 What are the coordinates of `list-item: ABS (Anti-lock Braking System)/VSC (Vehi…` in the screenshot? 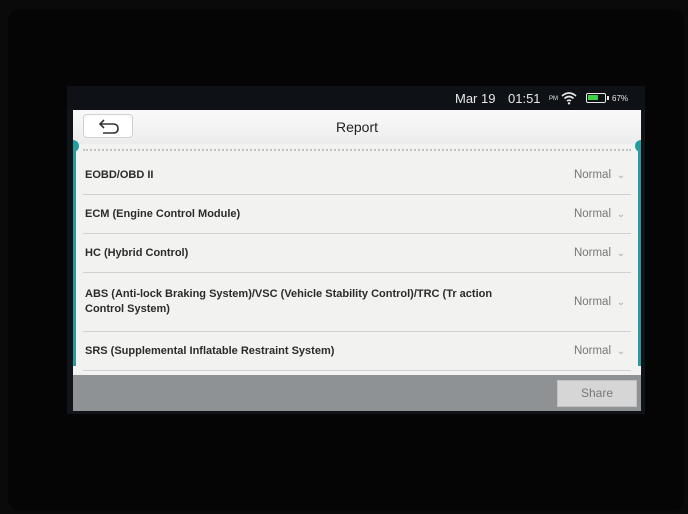 It's located at (357, 302).